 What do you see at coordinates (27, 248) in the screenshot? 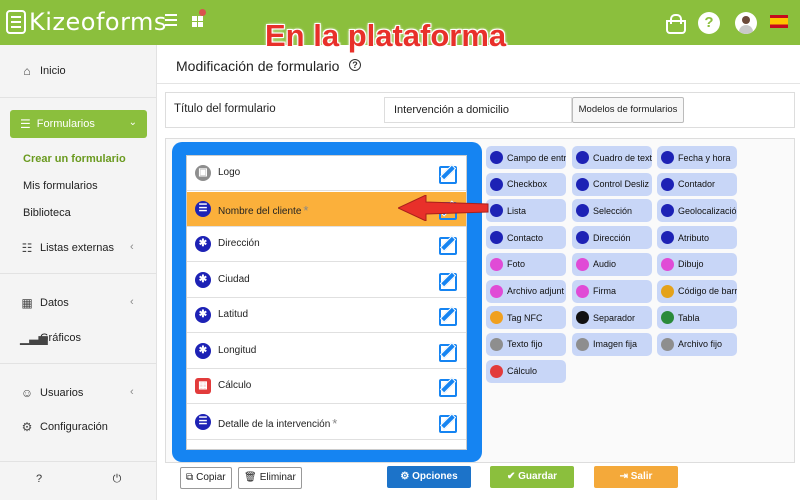
I see `list-icon: ☷` at bounding box center [27, 248].